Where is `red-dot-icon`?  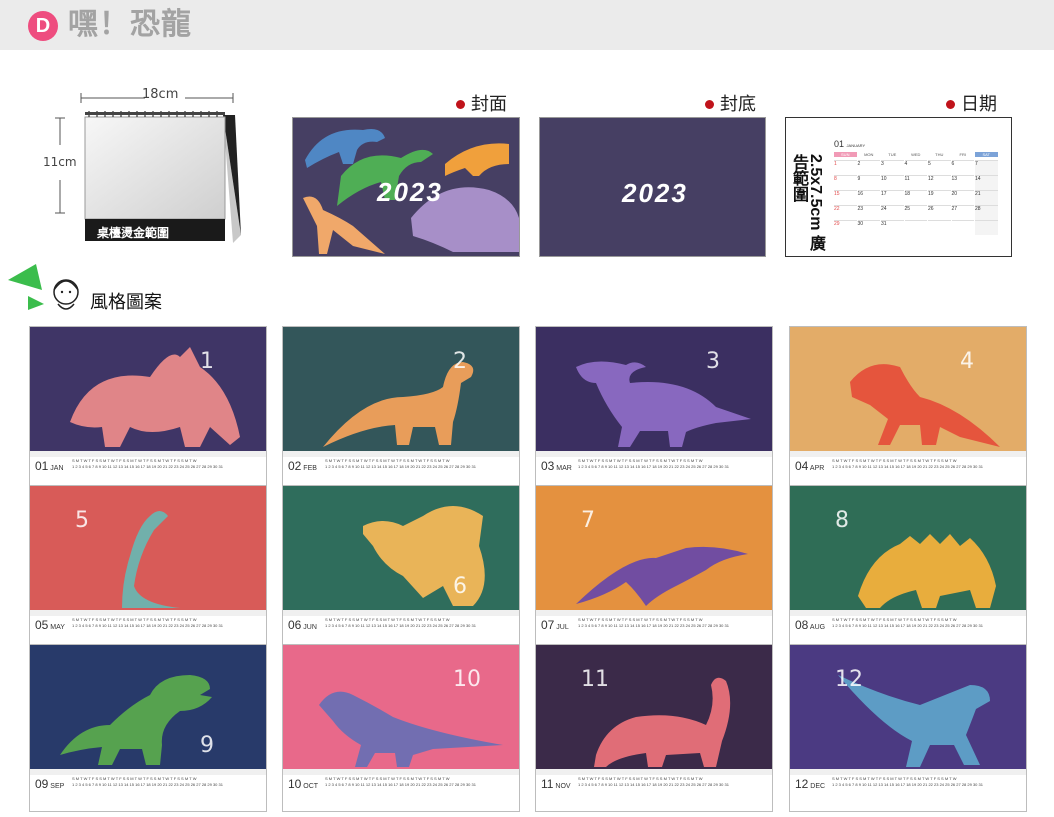 red-dot-icon is located at coordinates (709, 104).